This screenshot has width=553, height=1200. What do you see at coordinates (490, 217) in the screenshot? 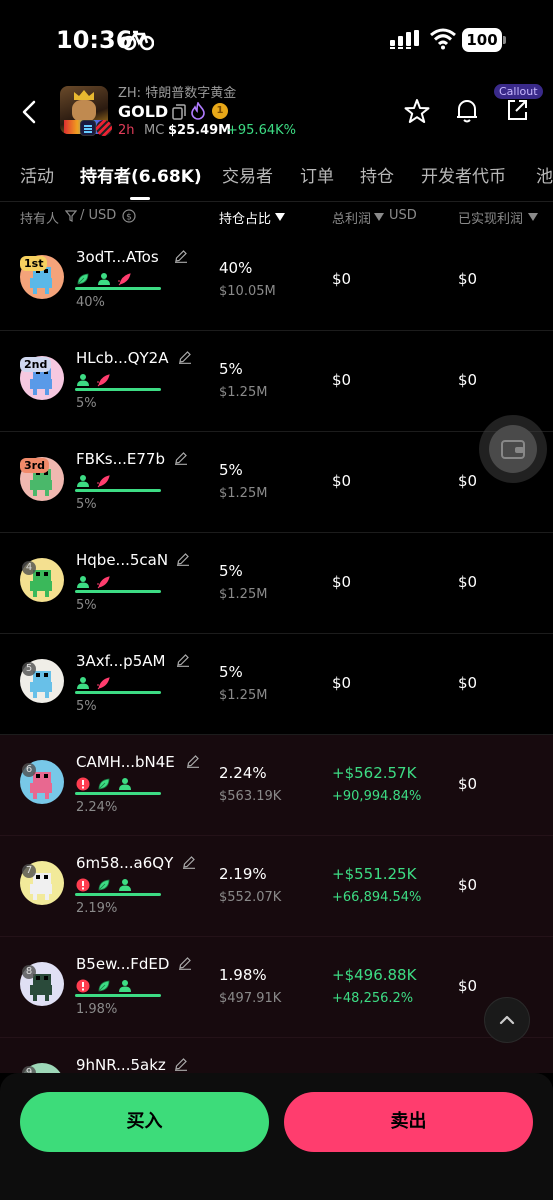
I see `col-realized: 已实现利润` at bounding box center [490, 217].